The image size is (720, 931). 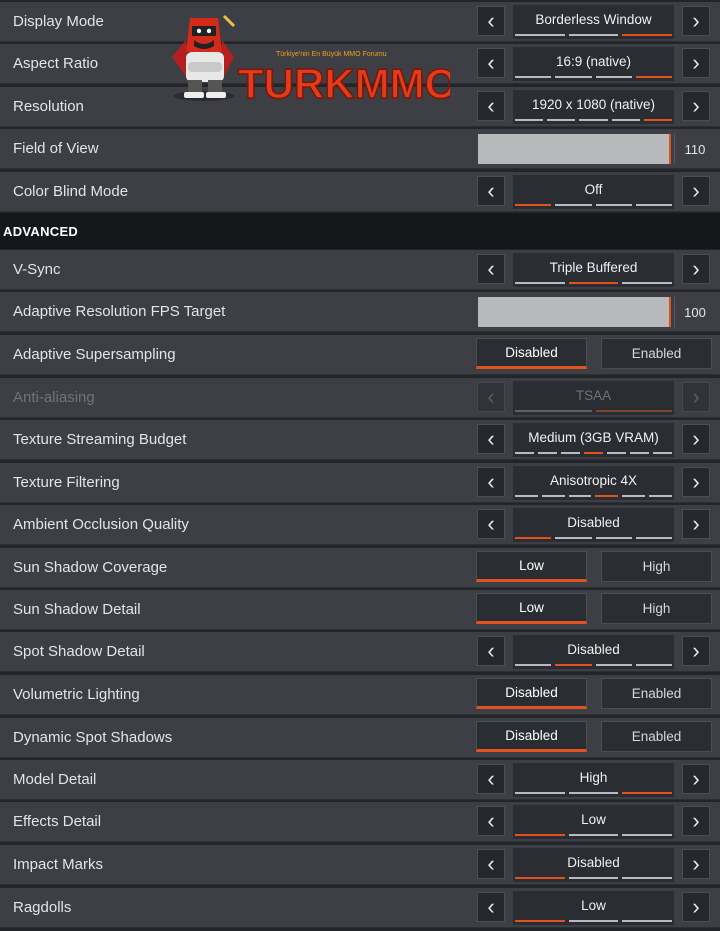 What do you see at coordinates (37, 269) in the screenshot?
I see `setting-label: V-Sync` at bounding box center [37, 269].